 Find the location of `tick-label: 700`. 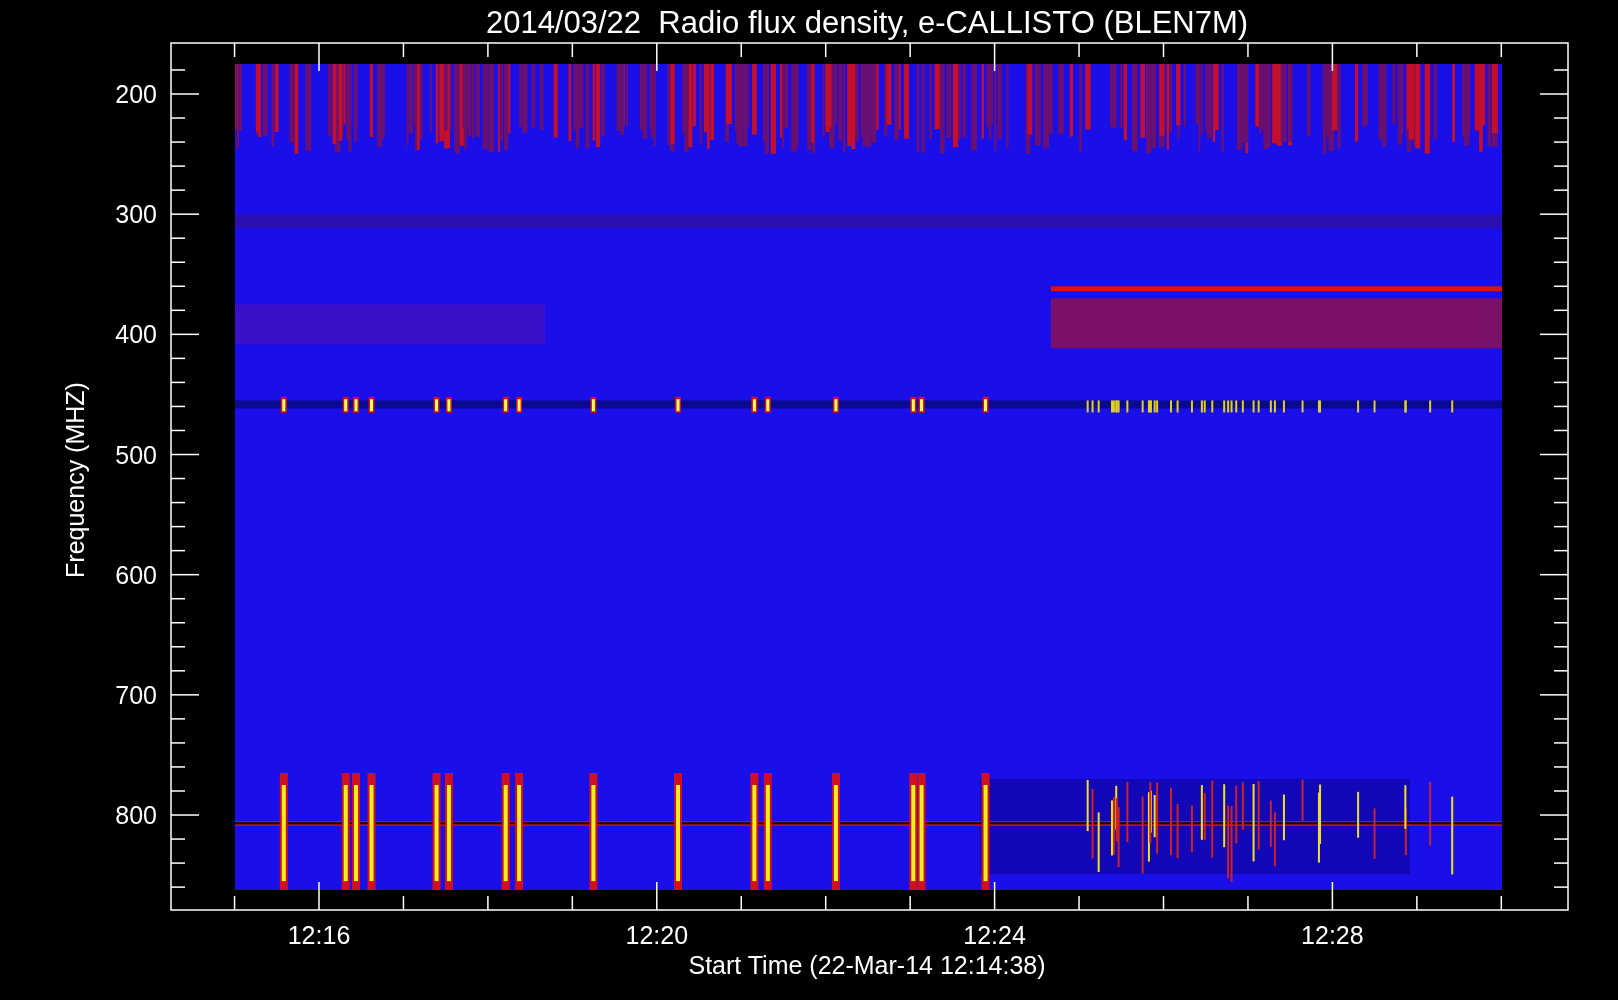

tick-label: 700 is located at coordinates (136, 694).